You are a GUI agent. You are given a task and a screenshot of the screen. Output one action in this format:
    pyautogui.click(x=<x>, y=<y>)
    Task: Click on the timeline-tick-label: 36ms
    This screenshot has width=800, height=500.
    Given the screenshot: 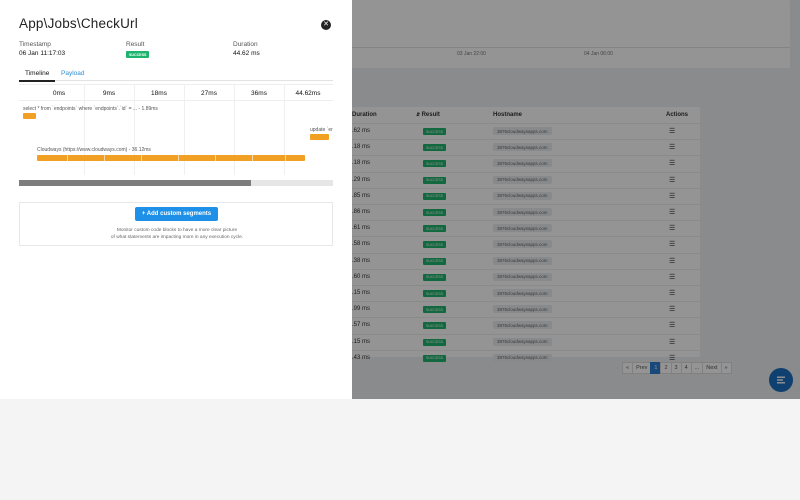 What is the action you would take?
    pyautogui.click(x=259, y=93)
    